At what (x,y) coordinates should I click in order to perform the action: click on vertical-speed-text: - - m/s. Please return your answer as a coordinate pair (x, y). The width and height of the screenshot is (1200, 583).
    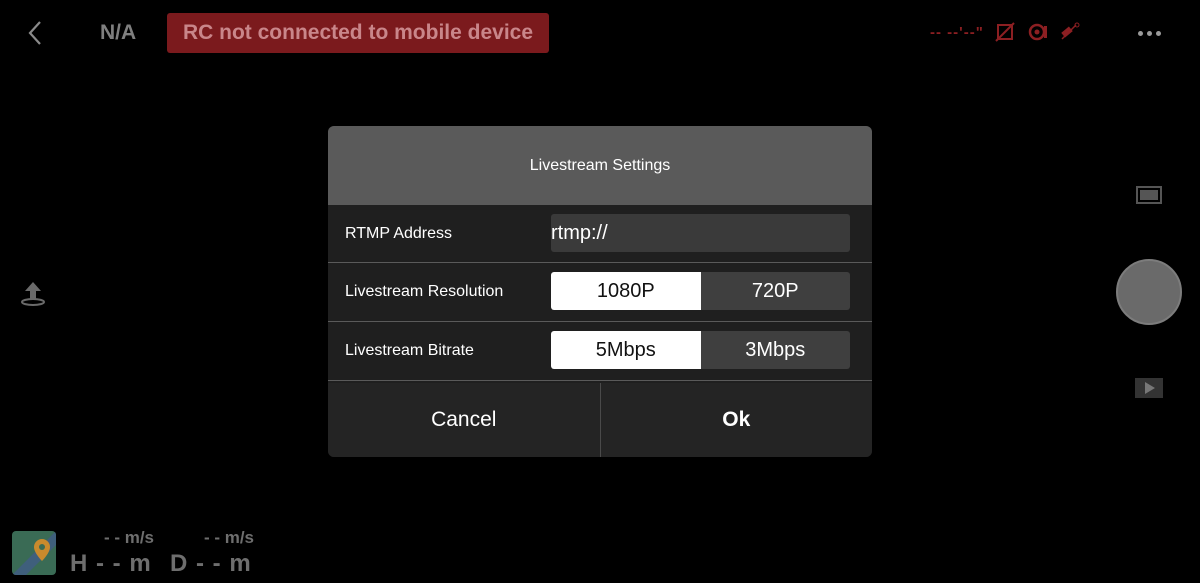
    Looking at the image, I should click on (128, 537).